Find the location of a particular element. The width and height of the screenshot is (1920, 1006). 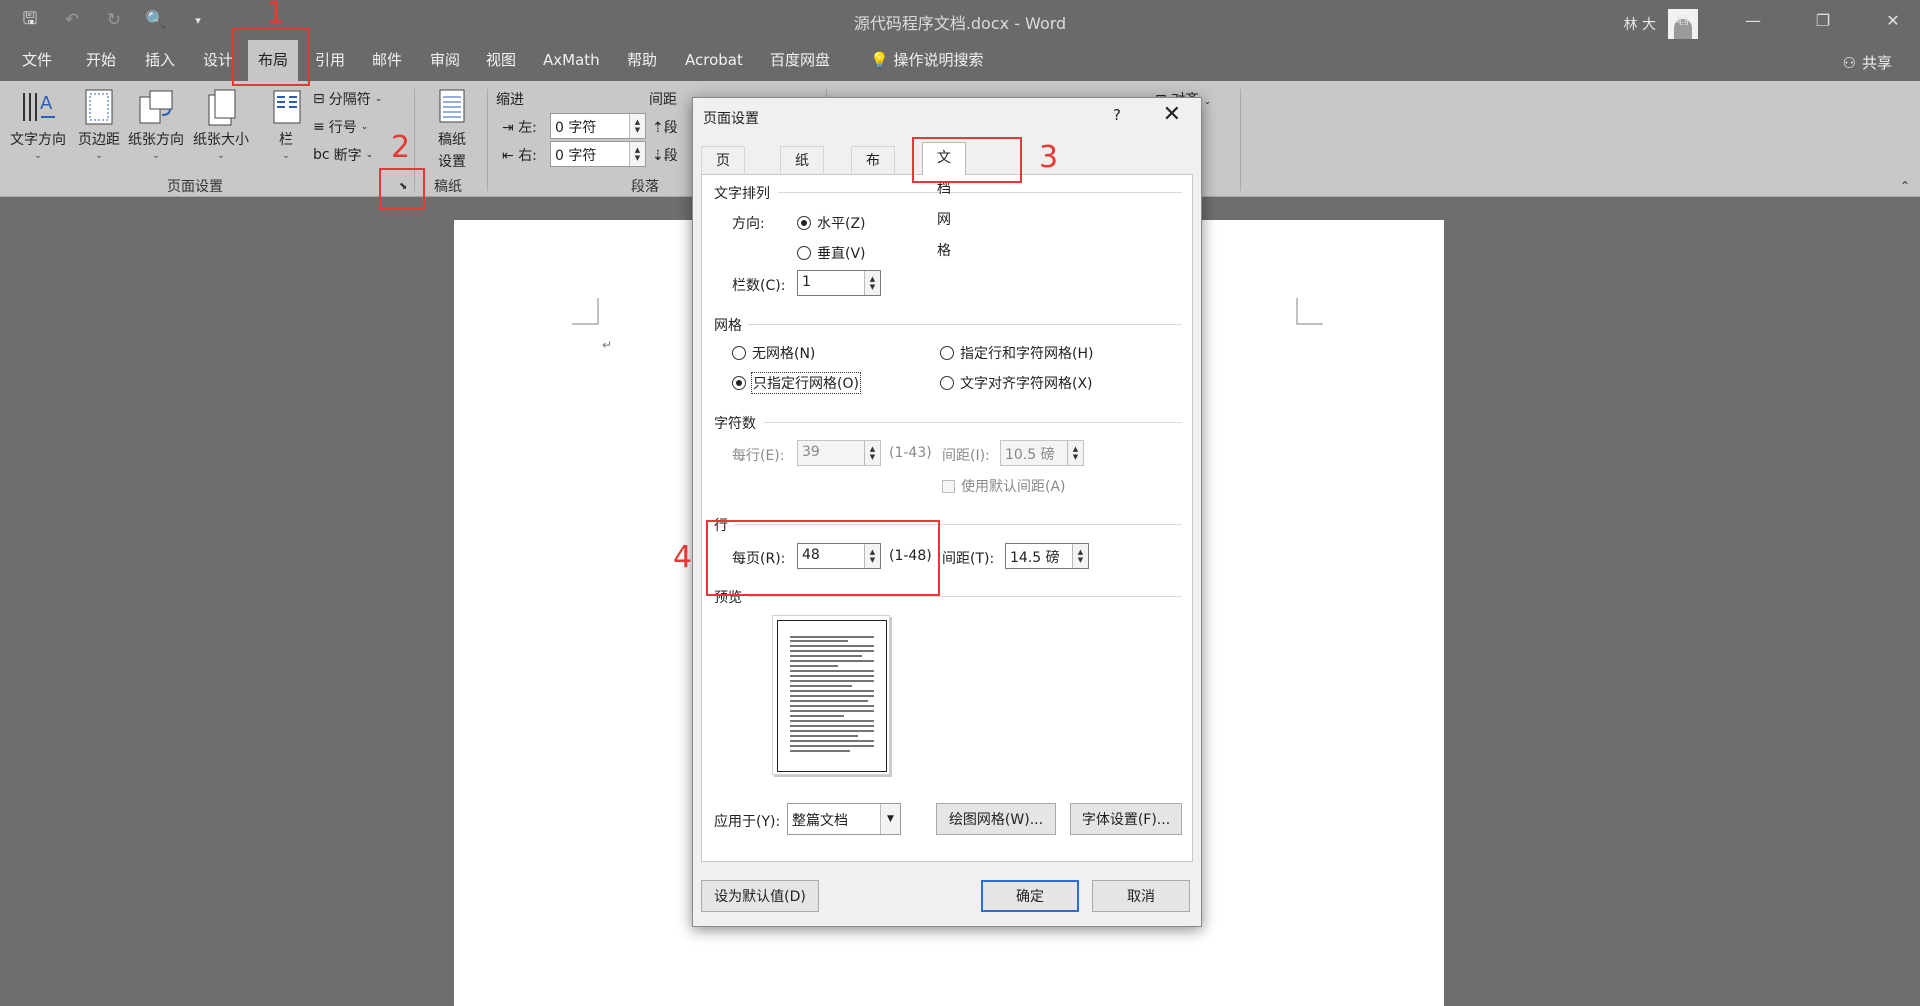

line-pitch-label: 间距(T): is located at coordinates (968, 559).